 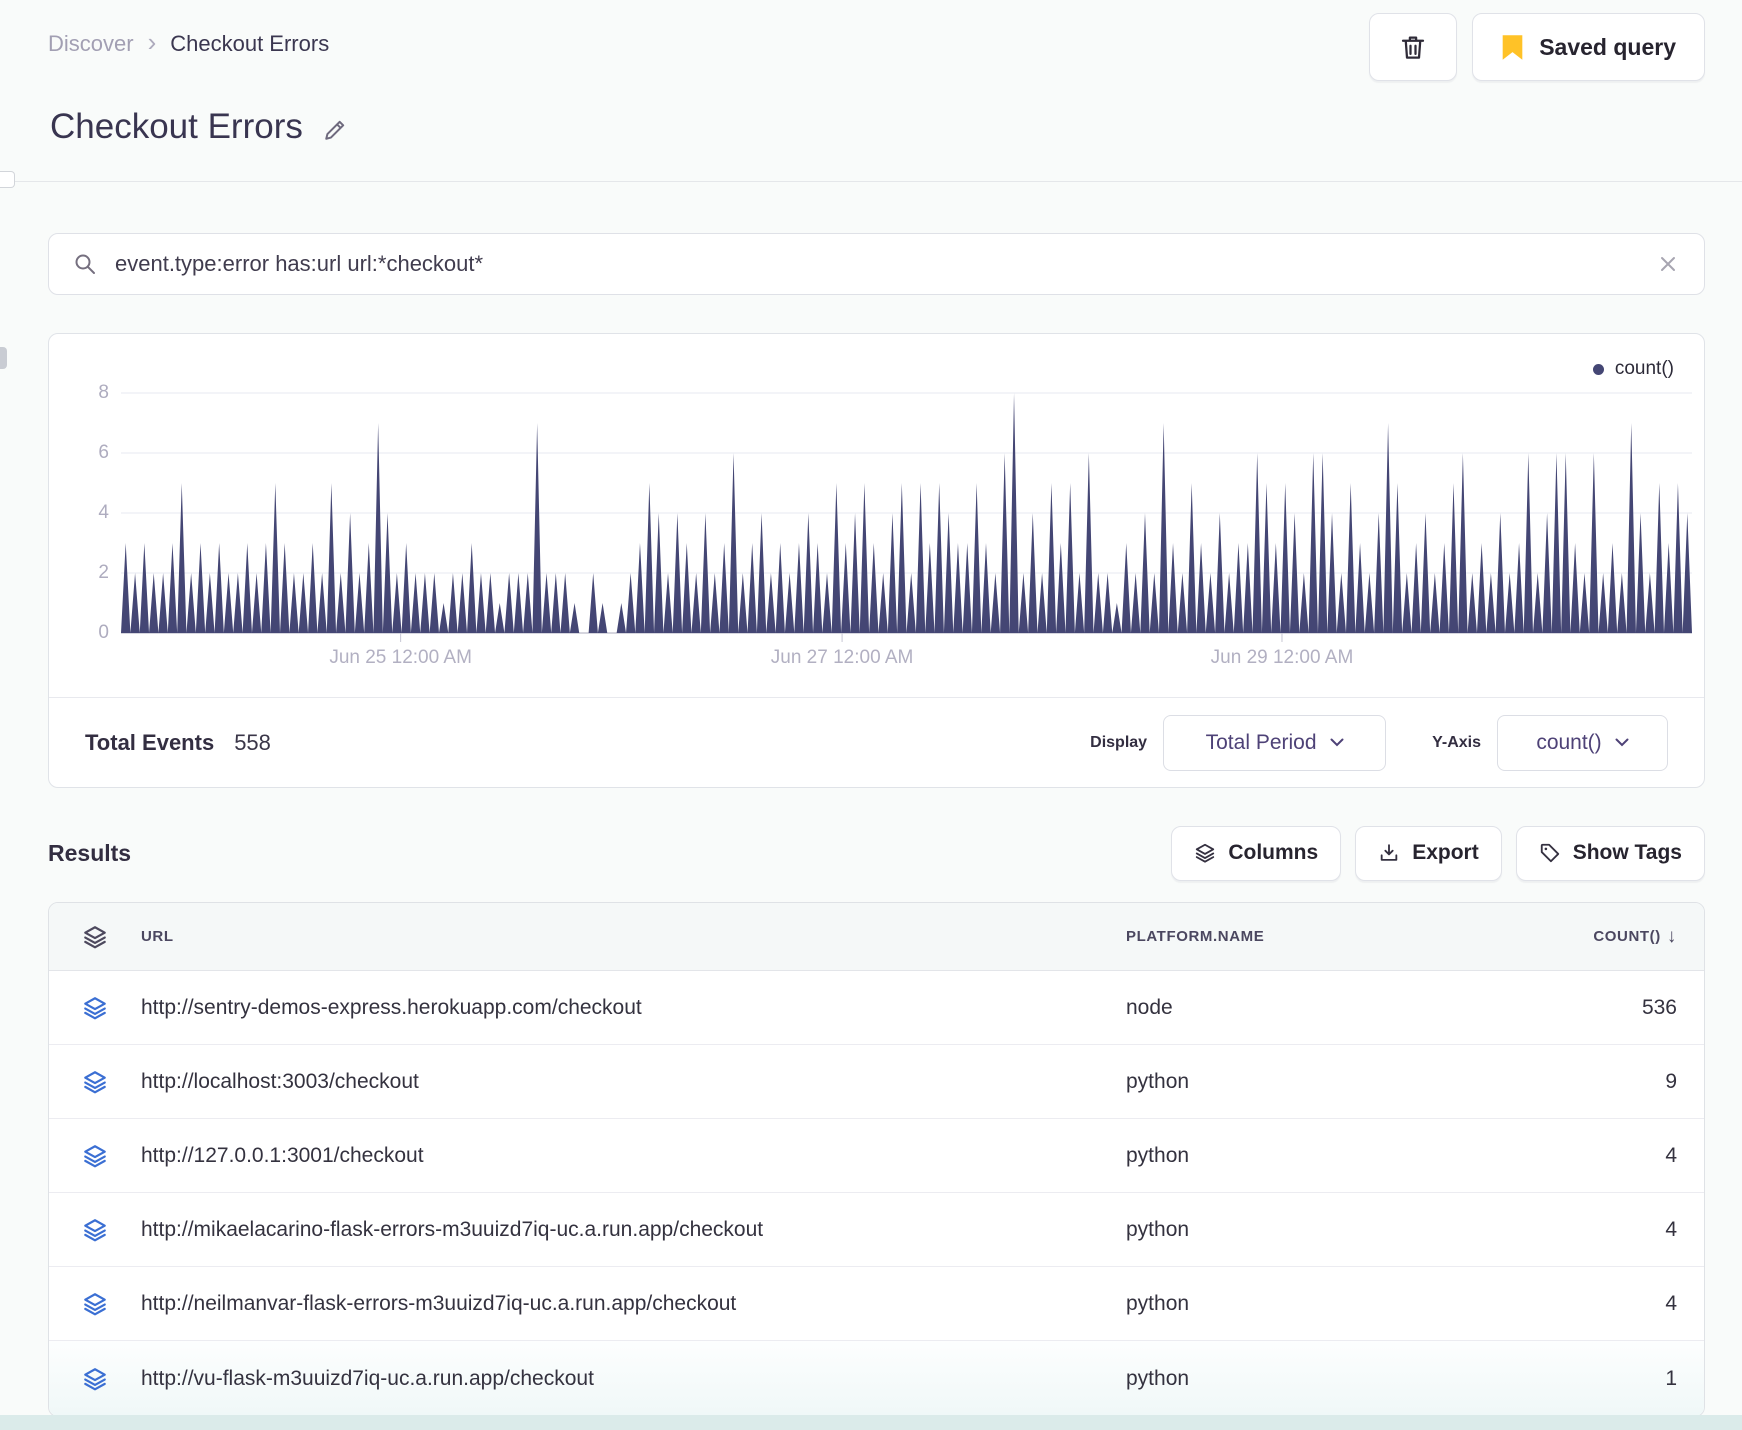 I want to click on results-table-header: URL PLATFORM.NAME COUNT() ↓, so click(x=876, y=937).